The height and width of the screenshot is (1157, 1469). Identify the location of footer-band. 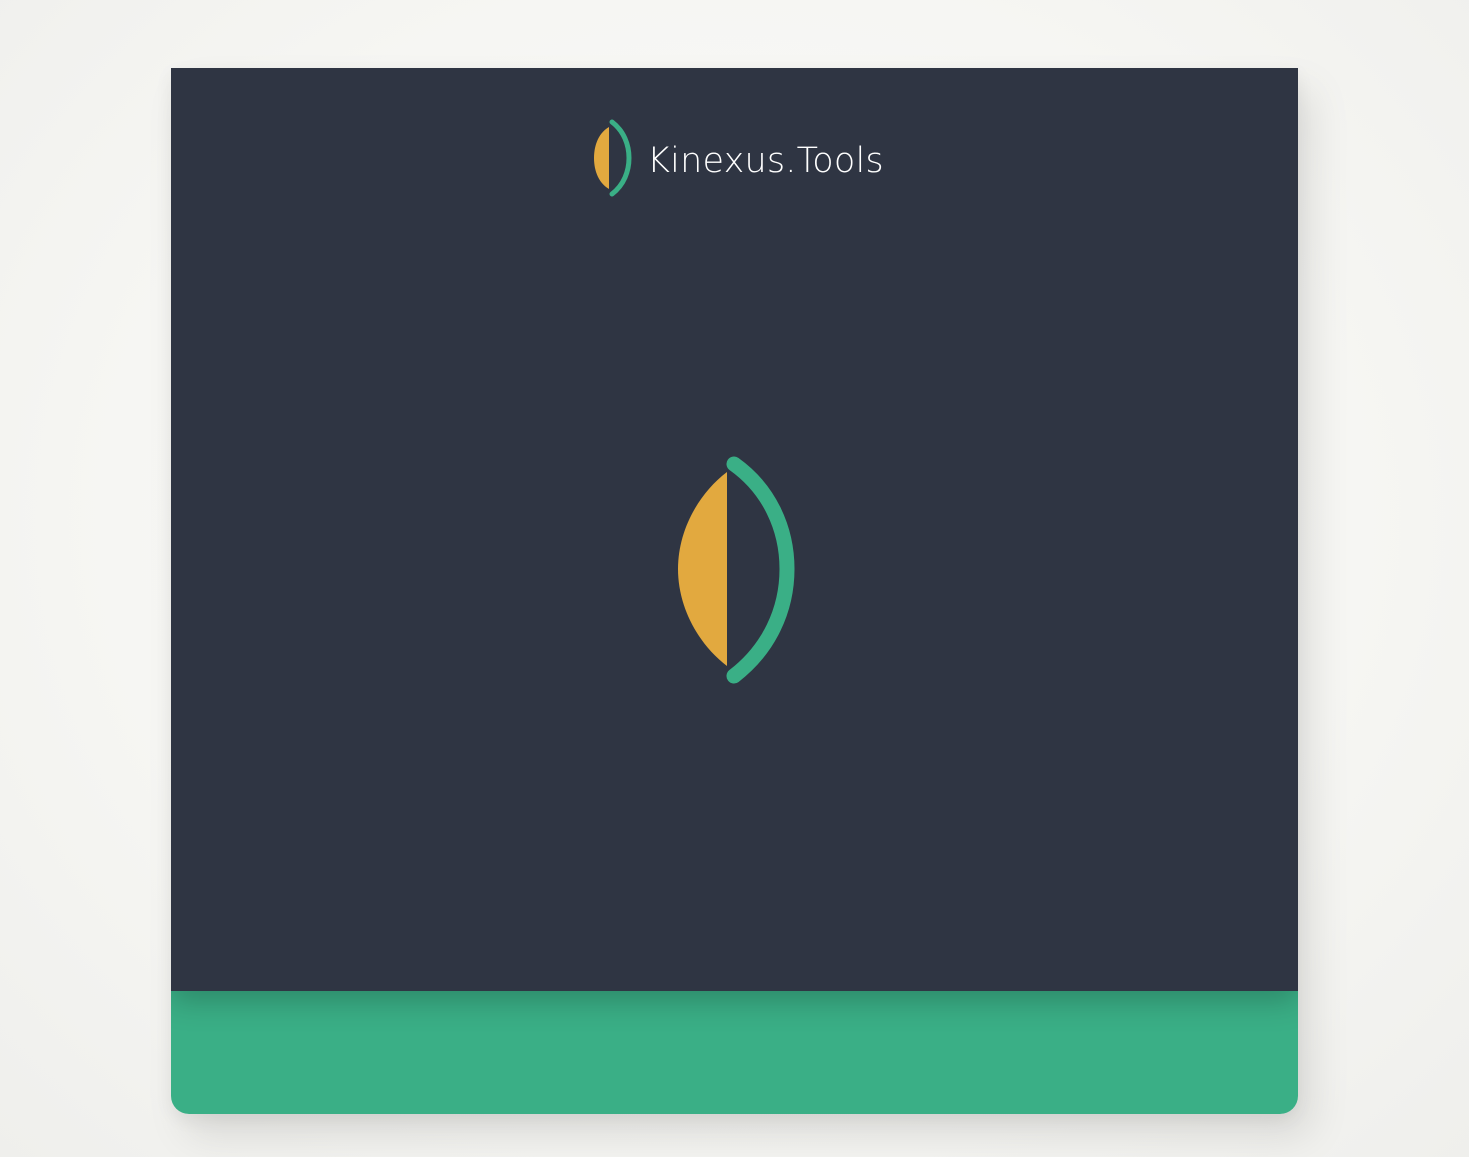
(734, 1052).